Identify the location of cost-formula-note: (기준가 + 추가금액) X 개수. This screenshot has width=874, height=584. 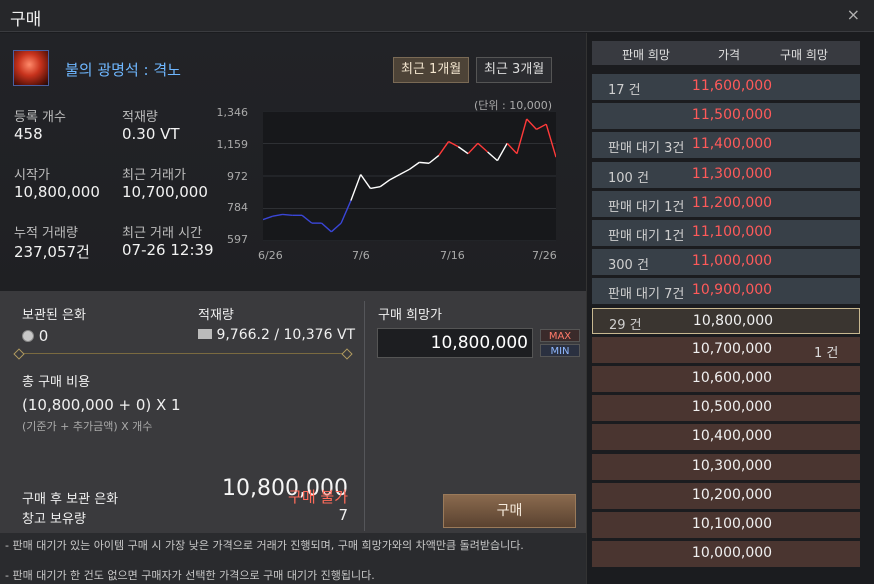
(87, 426).